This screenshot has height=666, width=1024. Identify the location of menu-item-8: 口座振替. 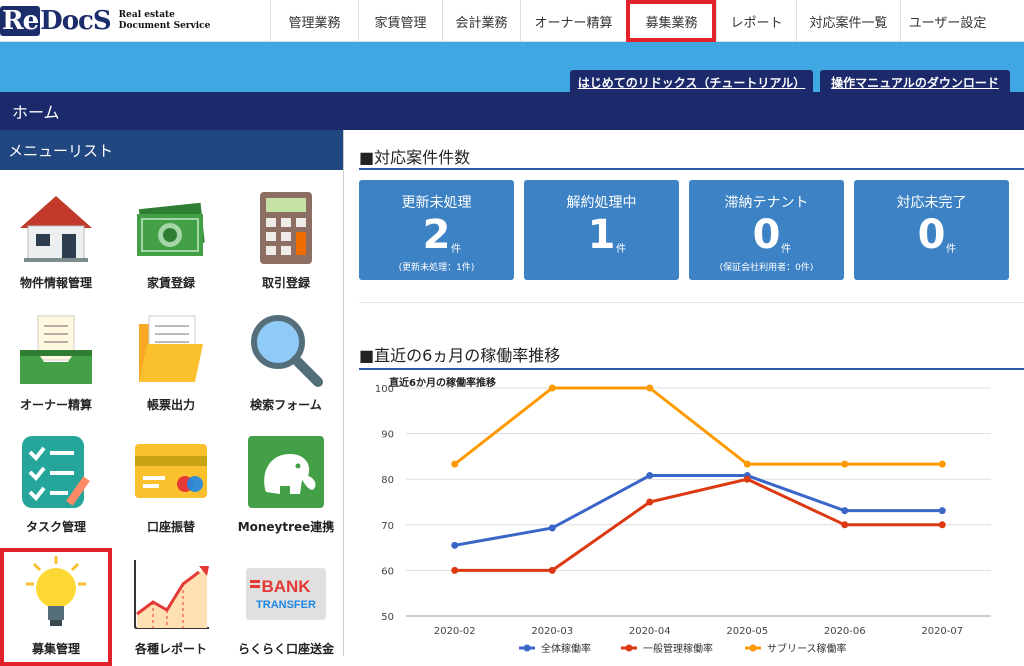
(171, 485).